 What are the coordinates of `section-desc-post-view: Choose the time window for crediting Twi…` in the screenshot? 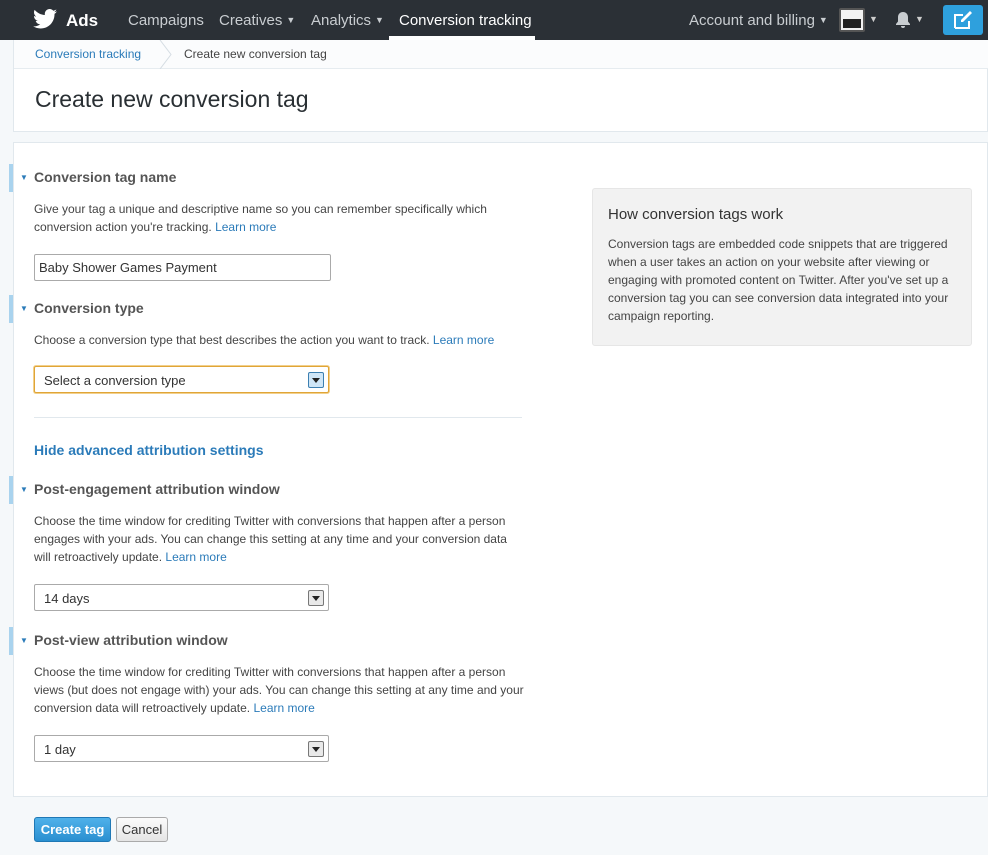 It's located at (279, 690).